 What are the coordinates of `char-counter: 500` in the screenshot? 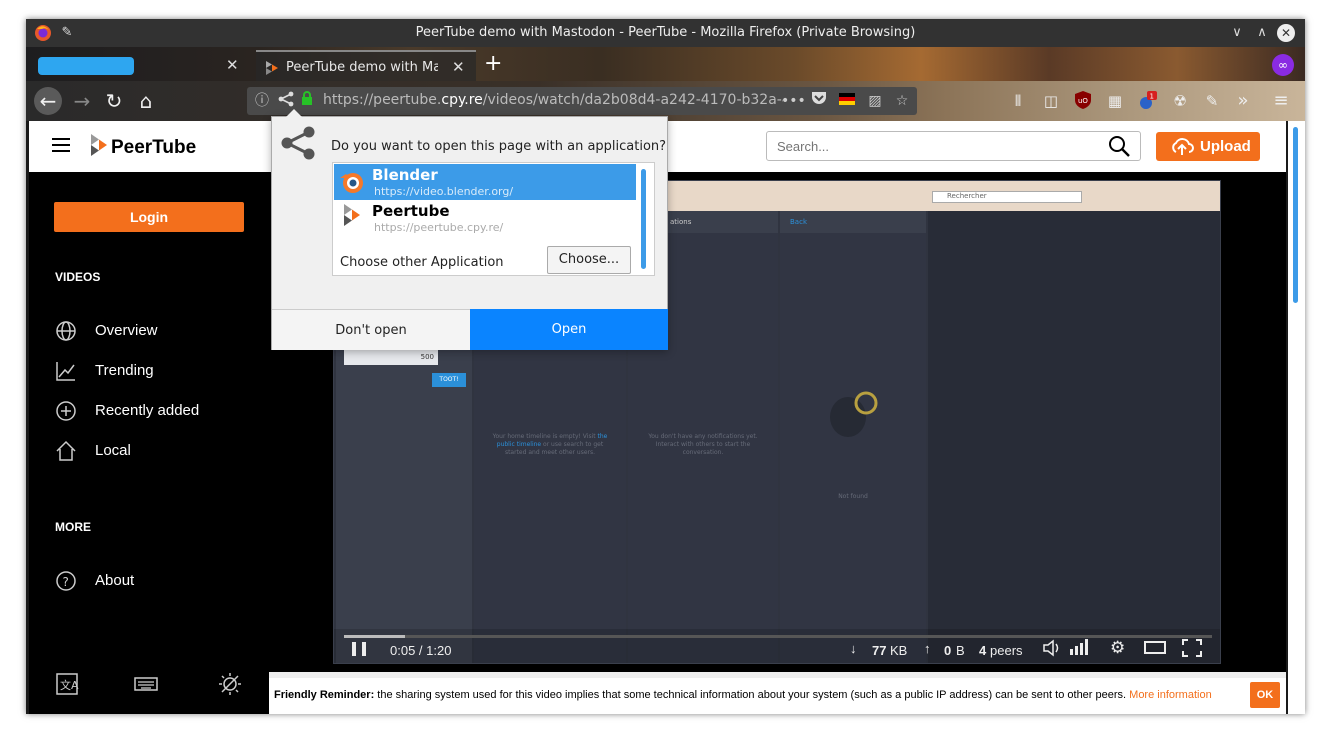 It's located at (391, 357).